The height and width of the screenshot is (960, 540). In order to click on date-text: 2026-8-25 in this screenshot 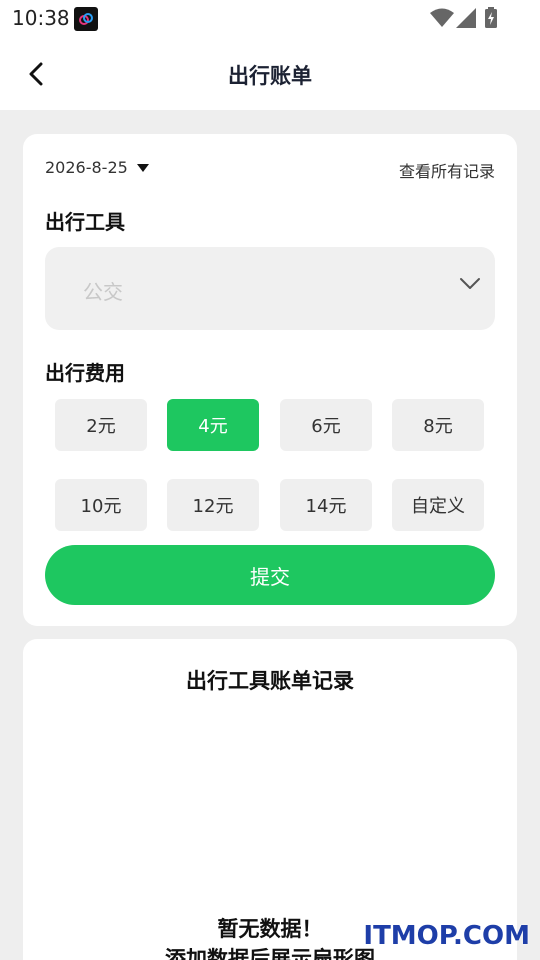, I will do `click(86, 167)`.